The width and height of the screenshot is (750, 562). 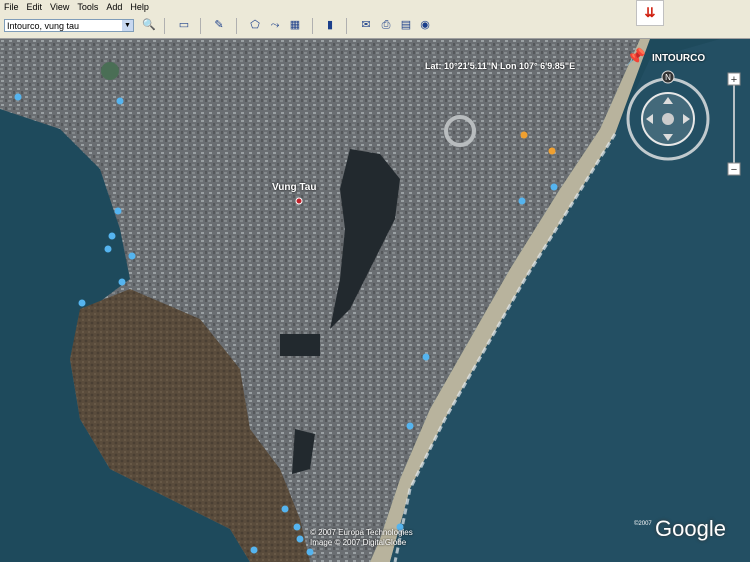 I want to click on sidebar-icon: ▭, so click(x=184, y=25).